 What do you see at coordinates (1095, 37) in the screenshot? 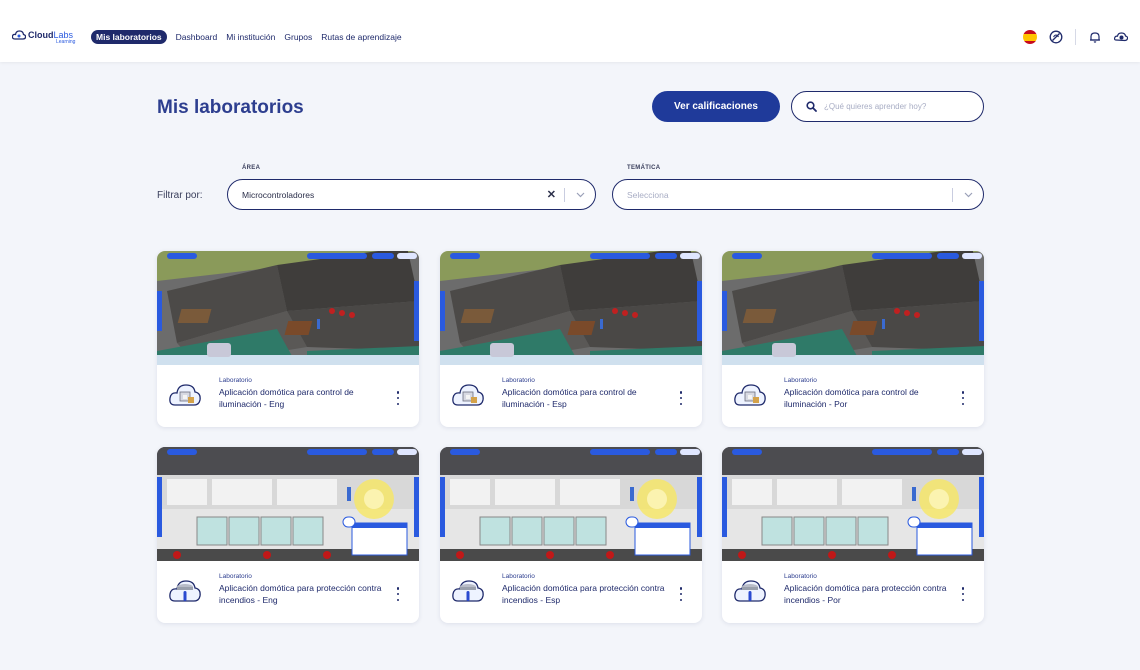
I see `bell-icon` at bounding box center [1095, 37].